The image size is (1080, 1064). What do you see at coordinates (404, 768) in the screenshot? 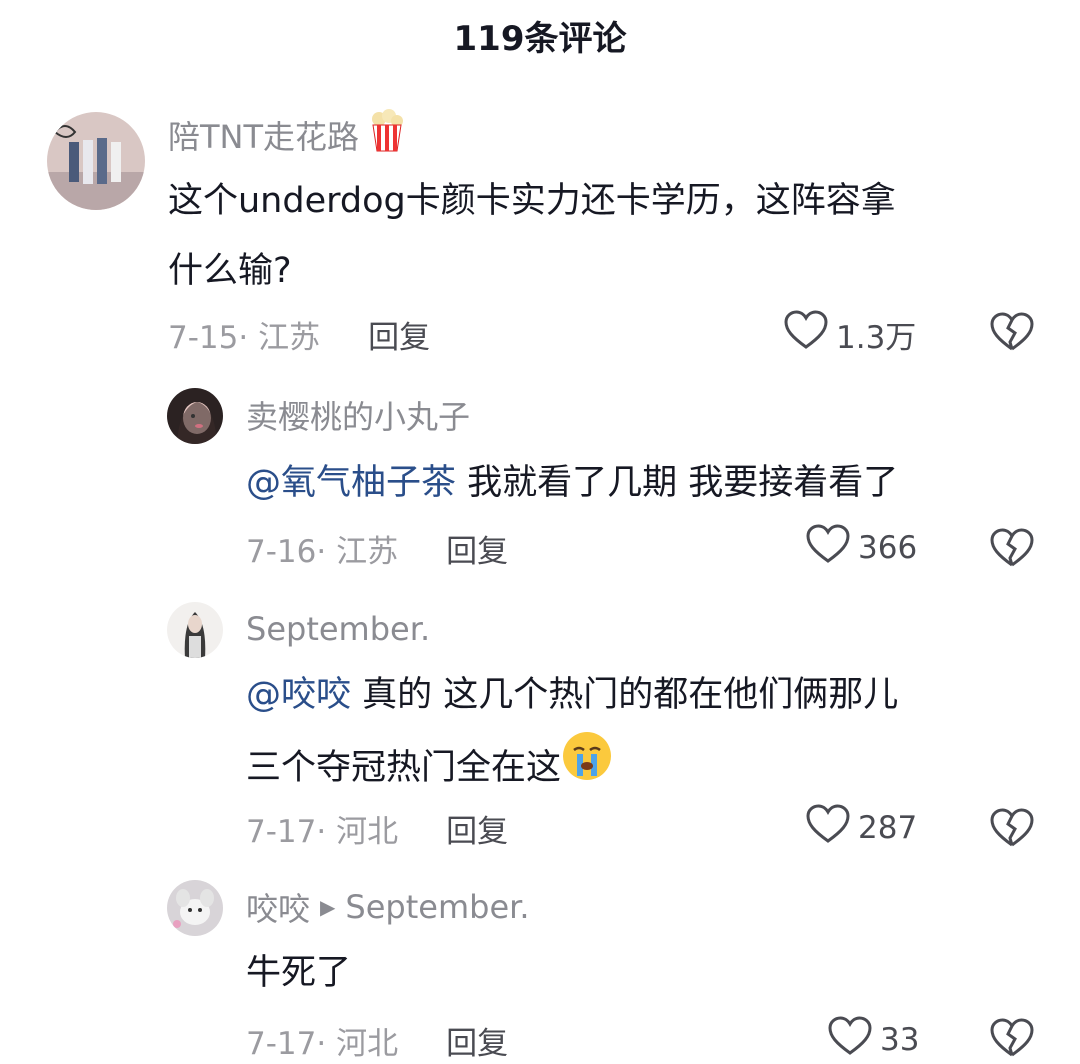
I see `comment-text-line: 三个夺冠热门全在这` at bounding box center [404, 768].